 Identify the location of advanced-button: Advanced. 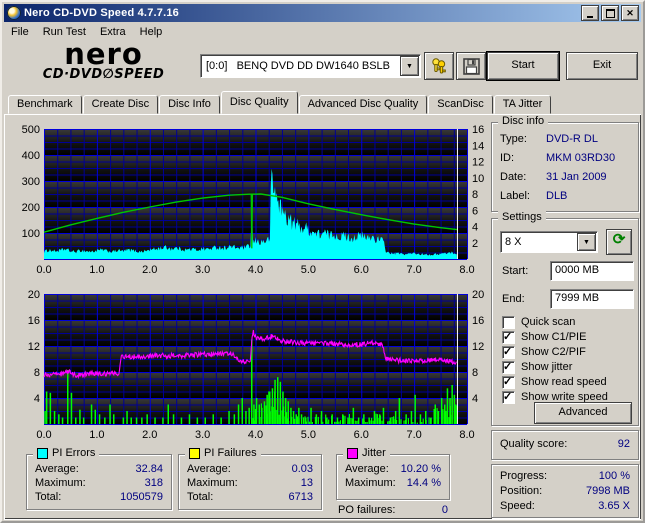
(583, 413).